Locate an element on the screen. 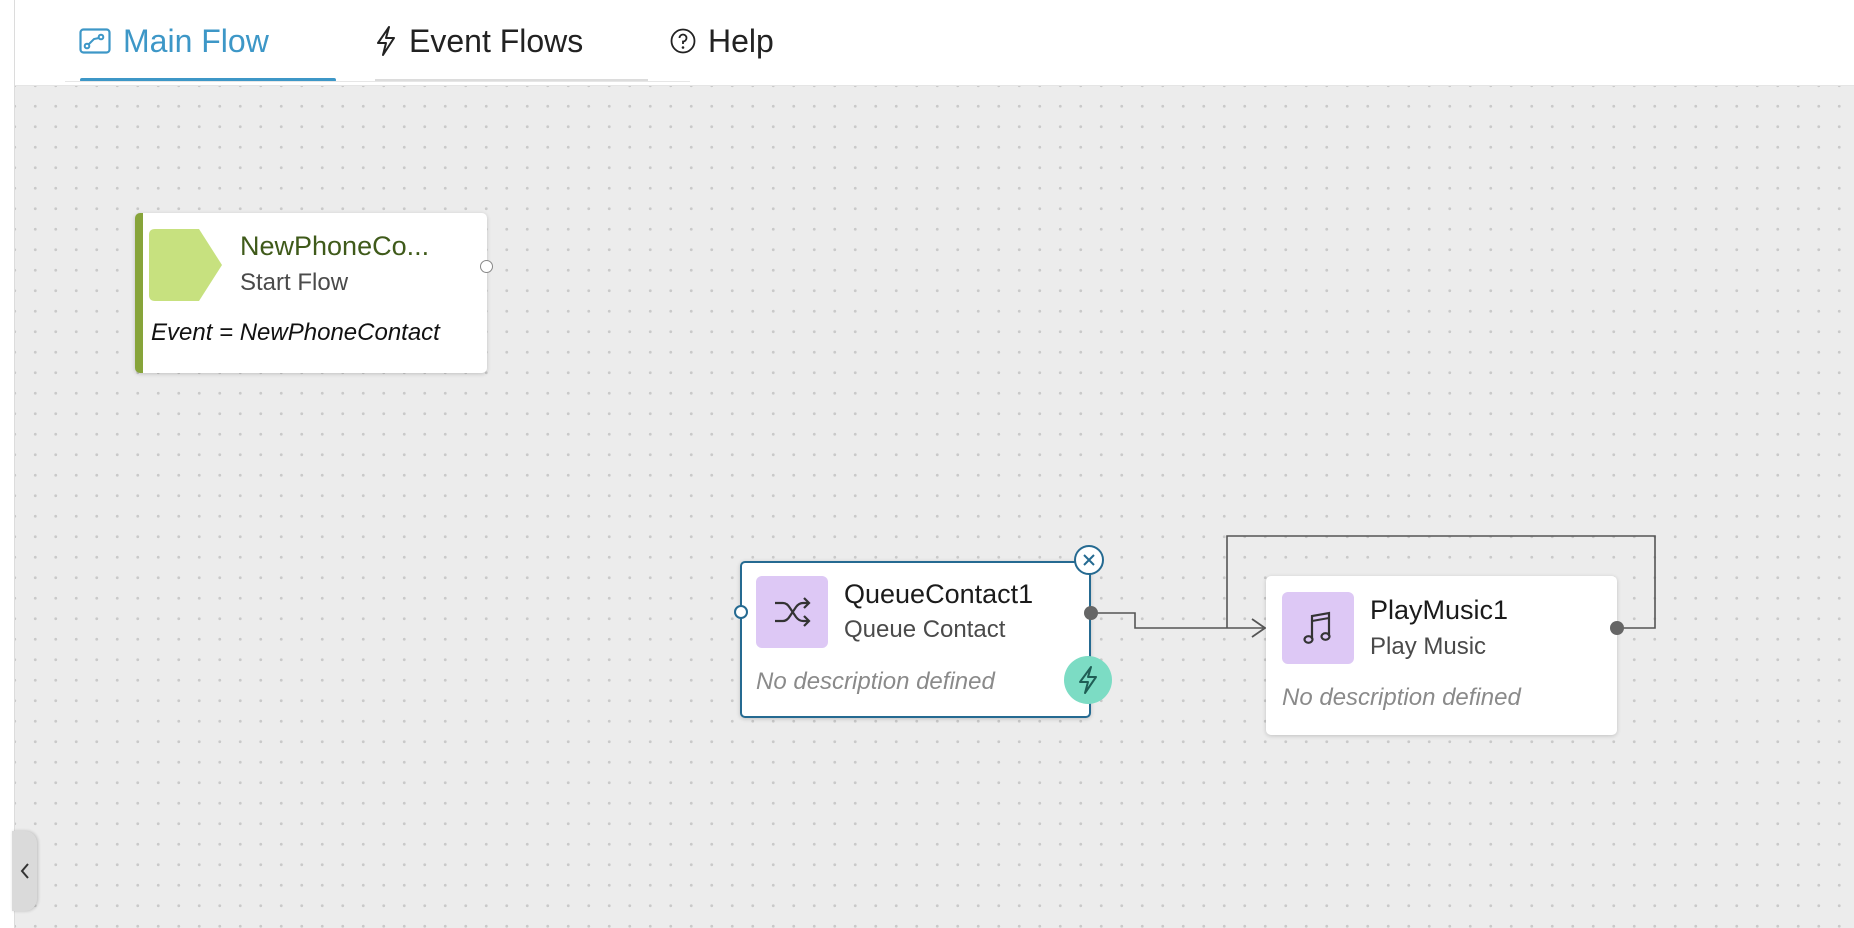  panel-collapse-toggle is located at coordinates (24, 871).